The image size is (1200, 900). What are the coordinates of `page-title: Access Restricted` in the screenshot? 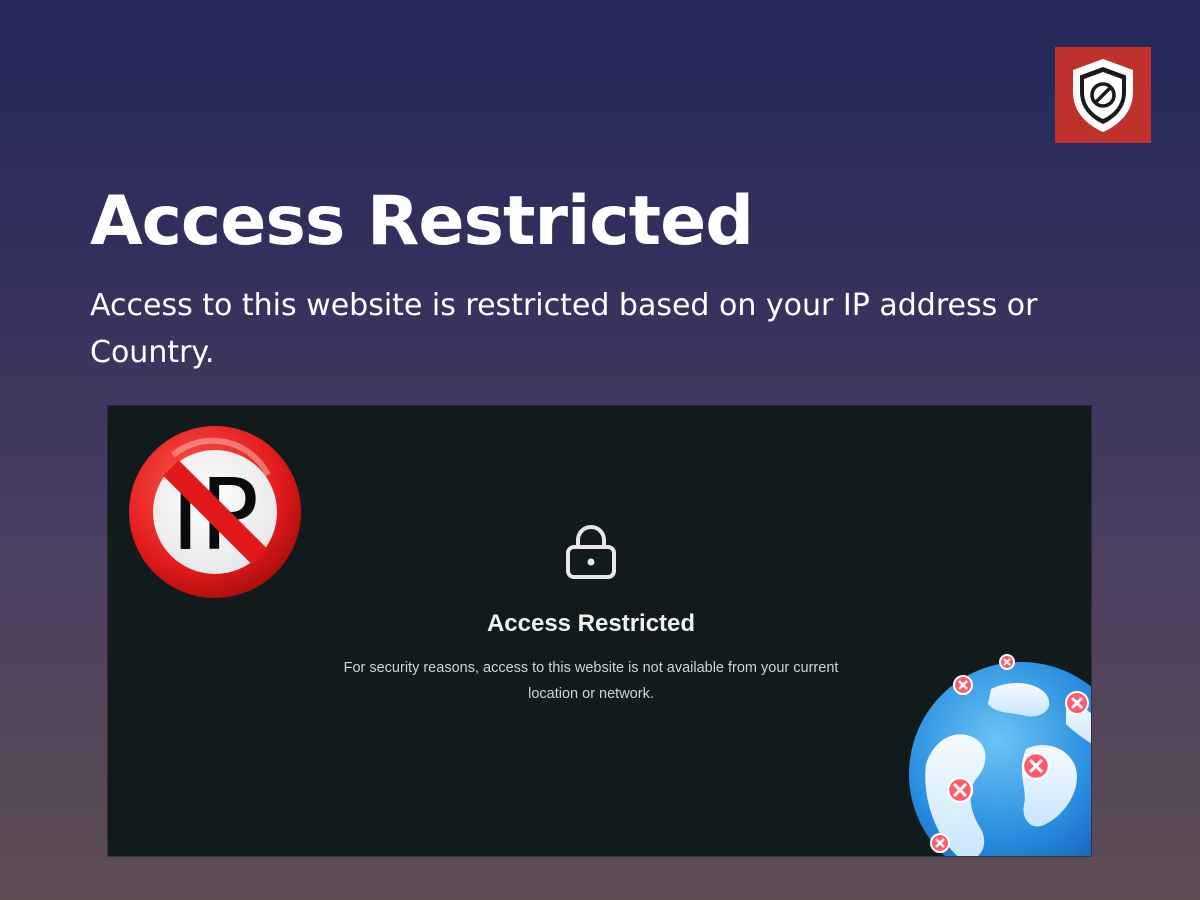 It's located at (422, 221).